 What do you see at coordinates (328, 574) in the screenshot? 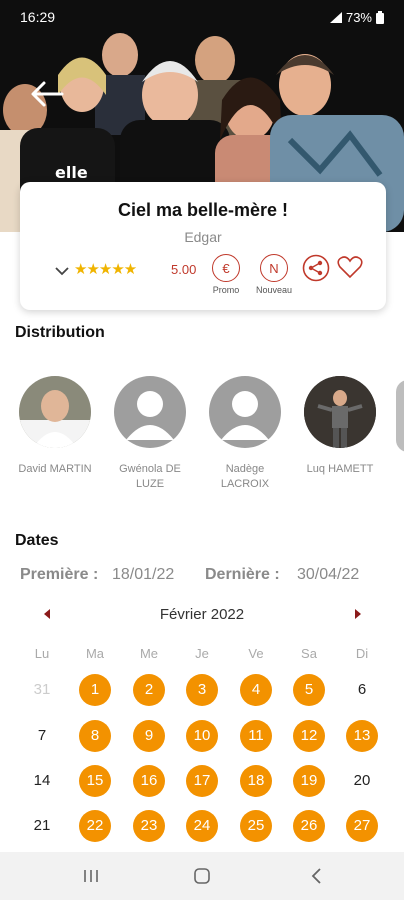
I see `derniere-value: 30/04/22` at bounding box center [328, 574].